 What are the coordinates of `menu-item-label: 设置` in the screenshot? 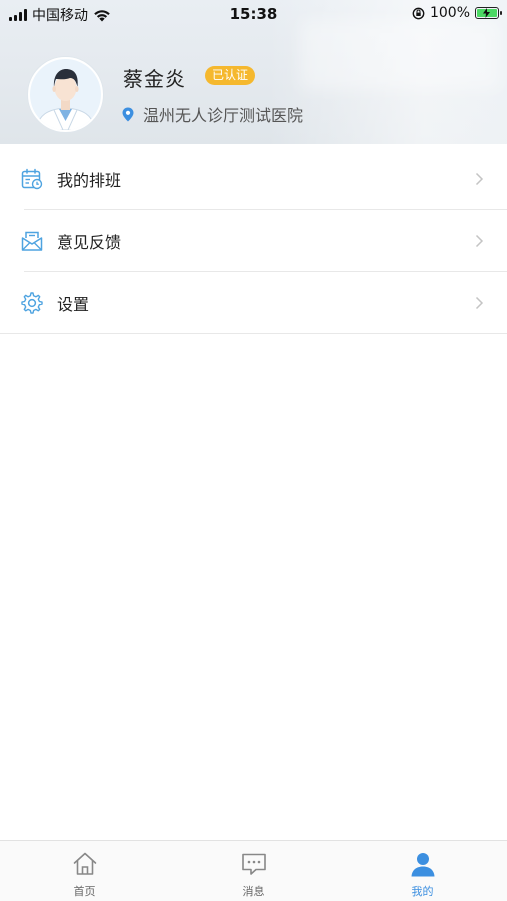 It's located at (73, 304).